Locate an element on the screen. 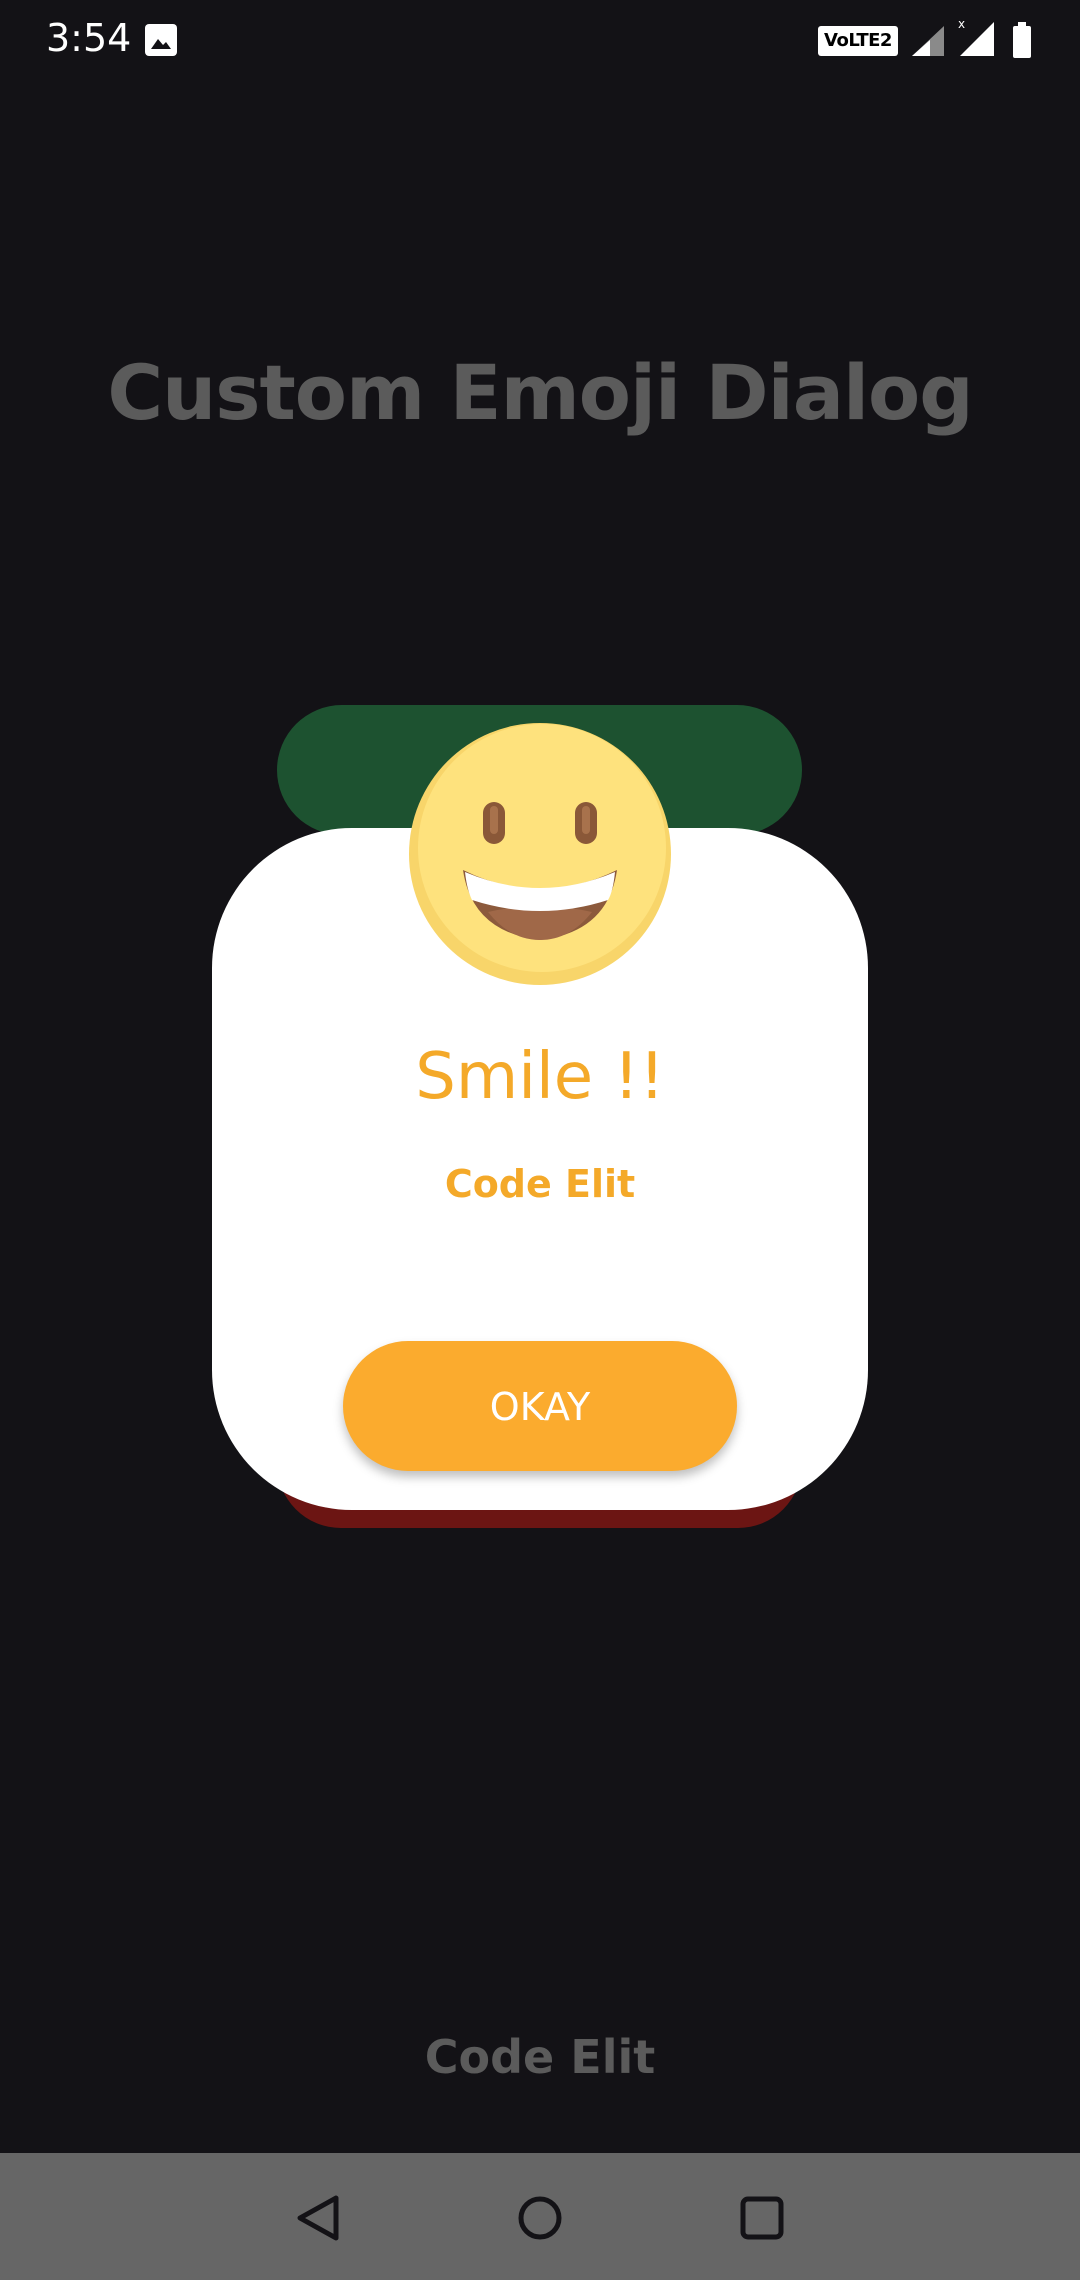 Image resolution: width=1080 pixels, height=2280 pixels. signal-roaming-icon: x is located at coordinates (976, 37).